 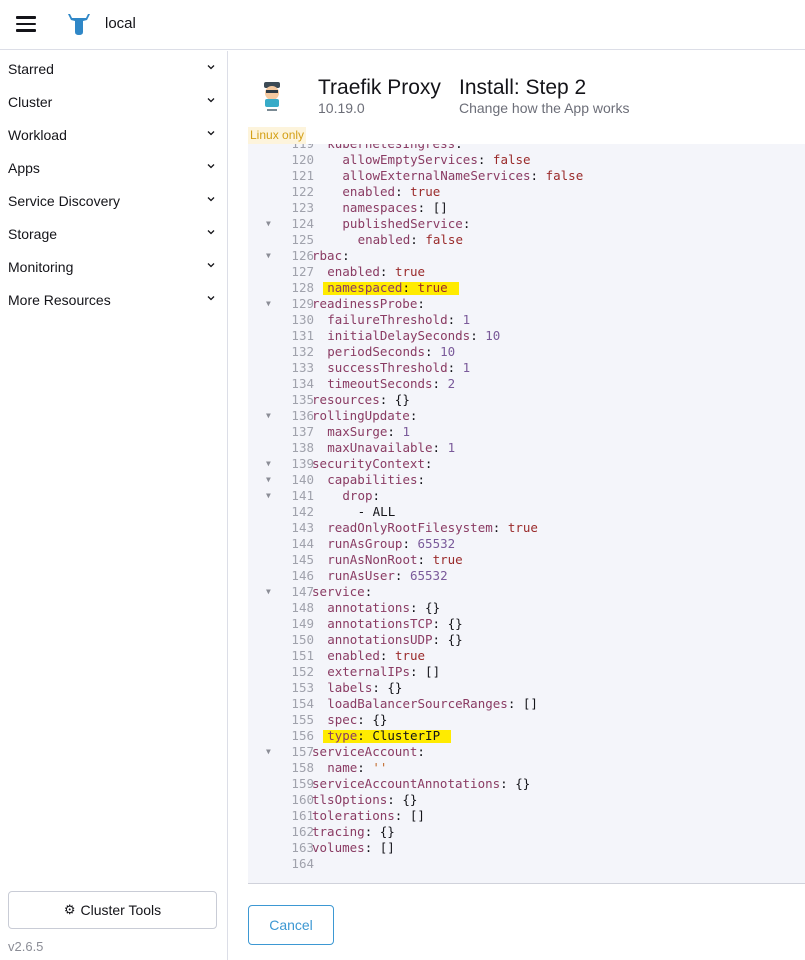 What do you see at coordinates (338, 847) in the screenshot?
I see `yaml-key: volumes` at bounding box center [338, 847].